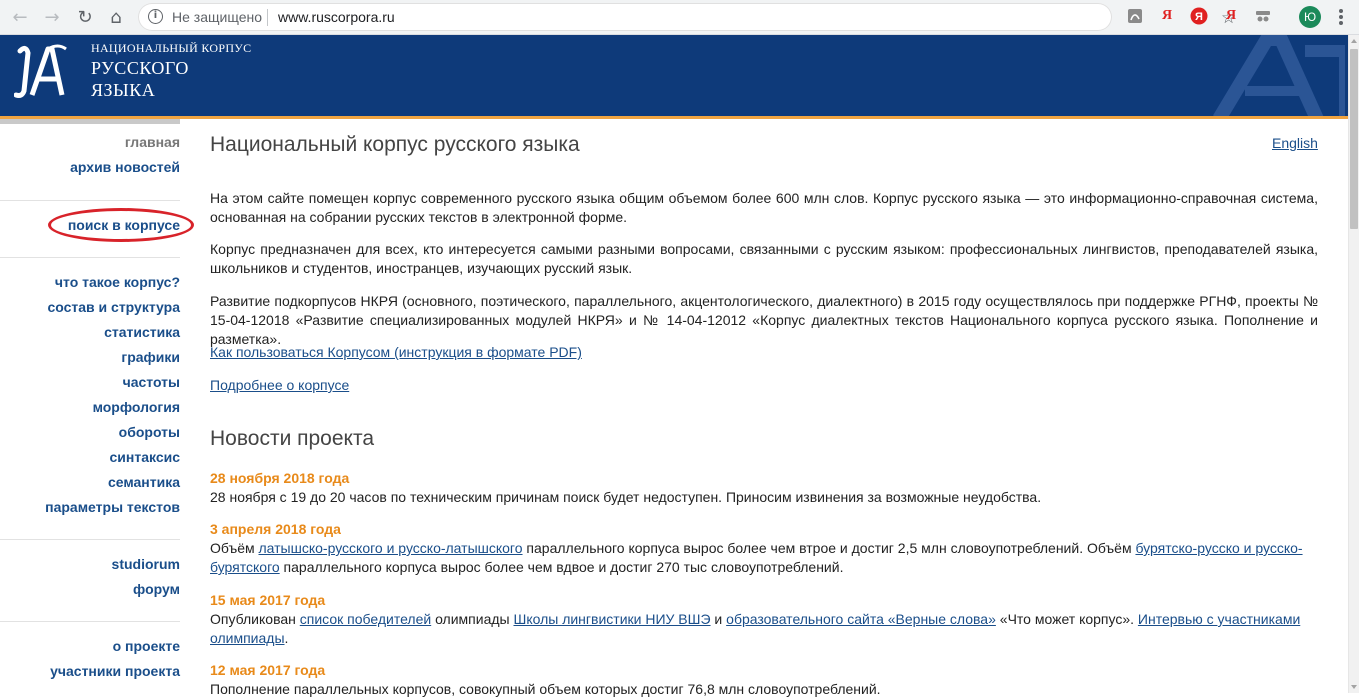 The image size is (1359, 699). Describe the element at coordinates (292, 438) in the screenshot. I see `news-section-title: Новости проекта` at that location.